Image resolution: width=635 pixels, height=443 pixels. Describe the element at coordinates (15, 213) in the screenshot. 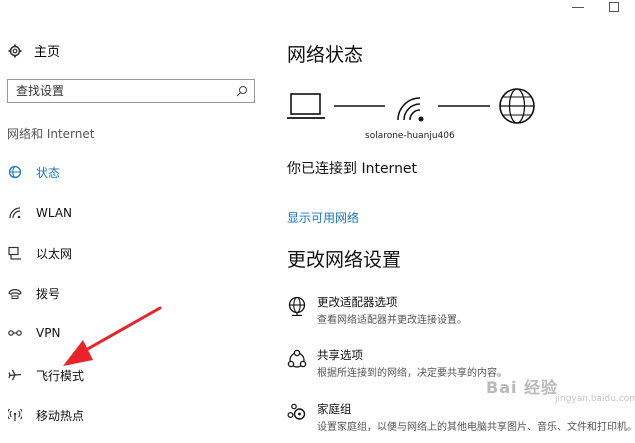

I see `wifi-icon` at that location.